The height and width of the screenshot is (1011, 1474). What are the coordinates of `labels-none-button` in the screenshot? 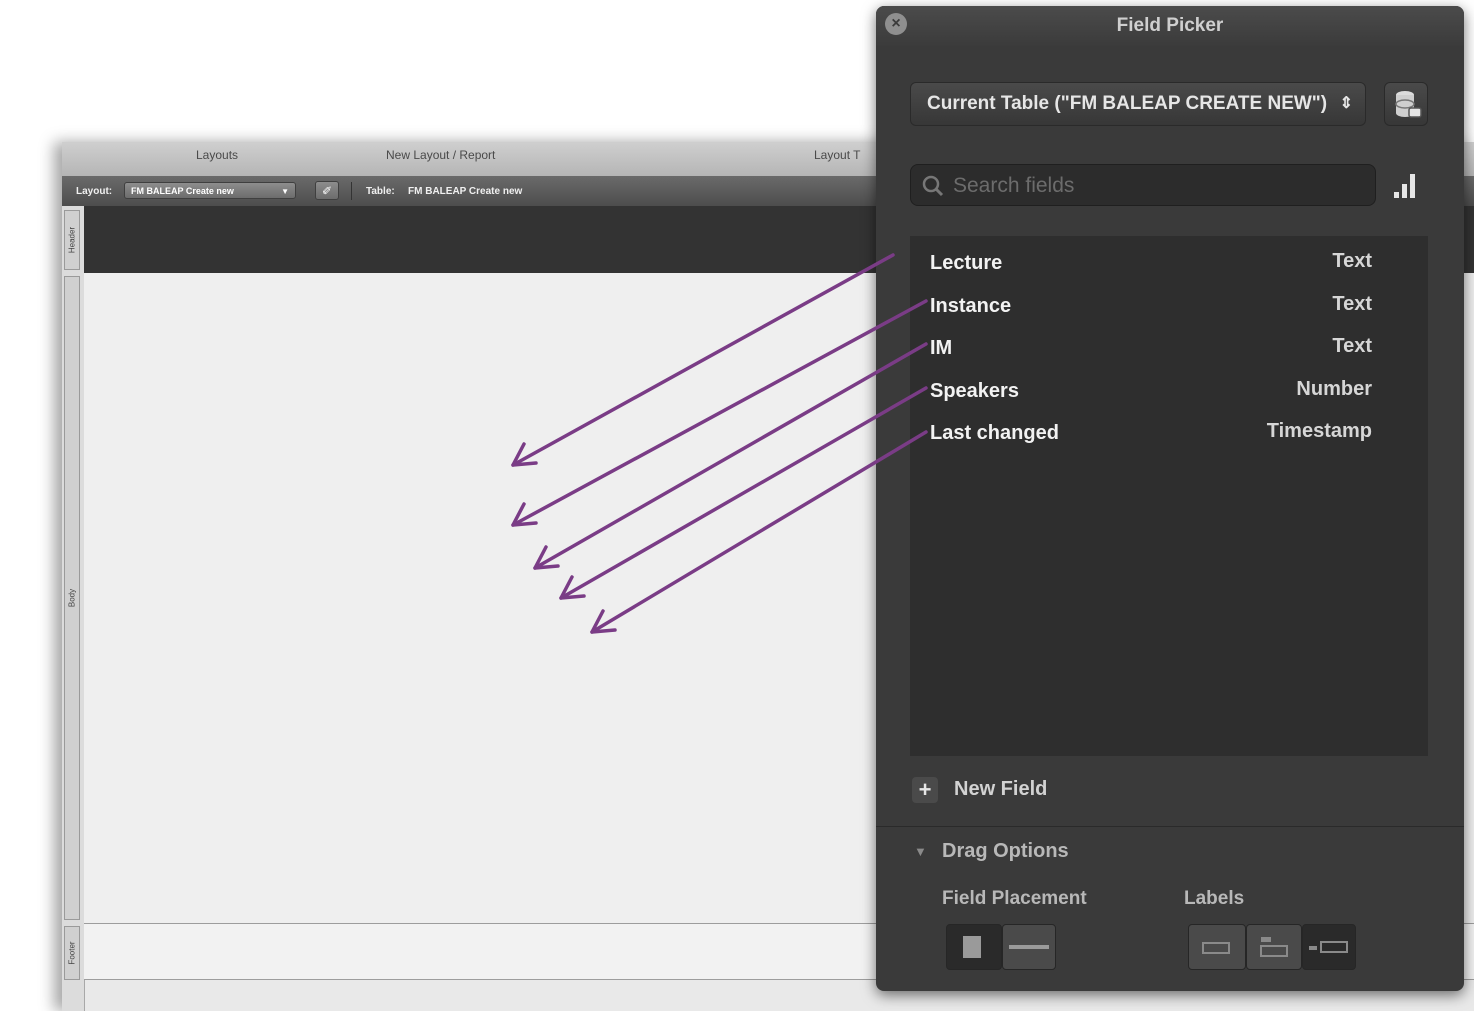 It's located at (1217, 947).